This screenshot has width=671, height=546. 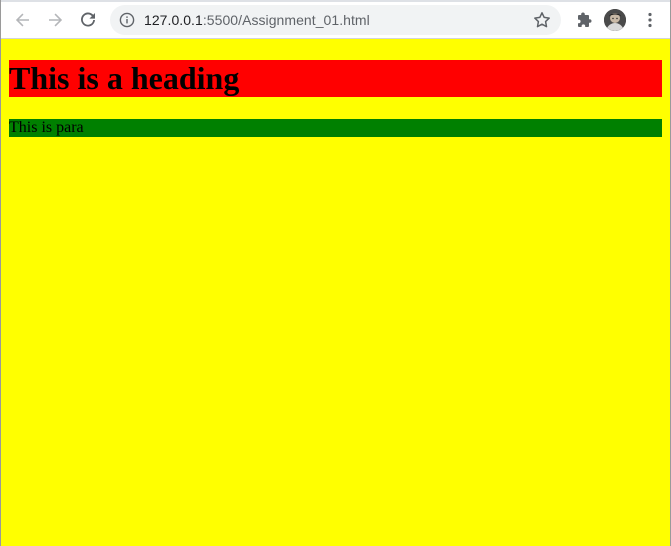 I want to click on forward-button, so click(x=55, y=20).